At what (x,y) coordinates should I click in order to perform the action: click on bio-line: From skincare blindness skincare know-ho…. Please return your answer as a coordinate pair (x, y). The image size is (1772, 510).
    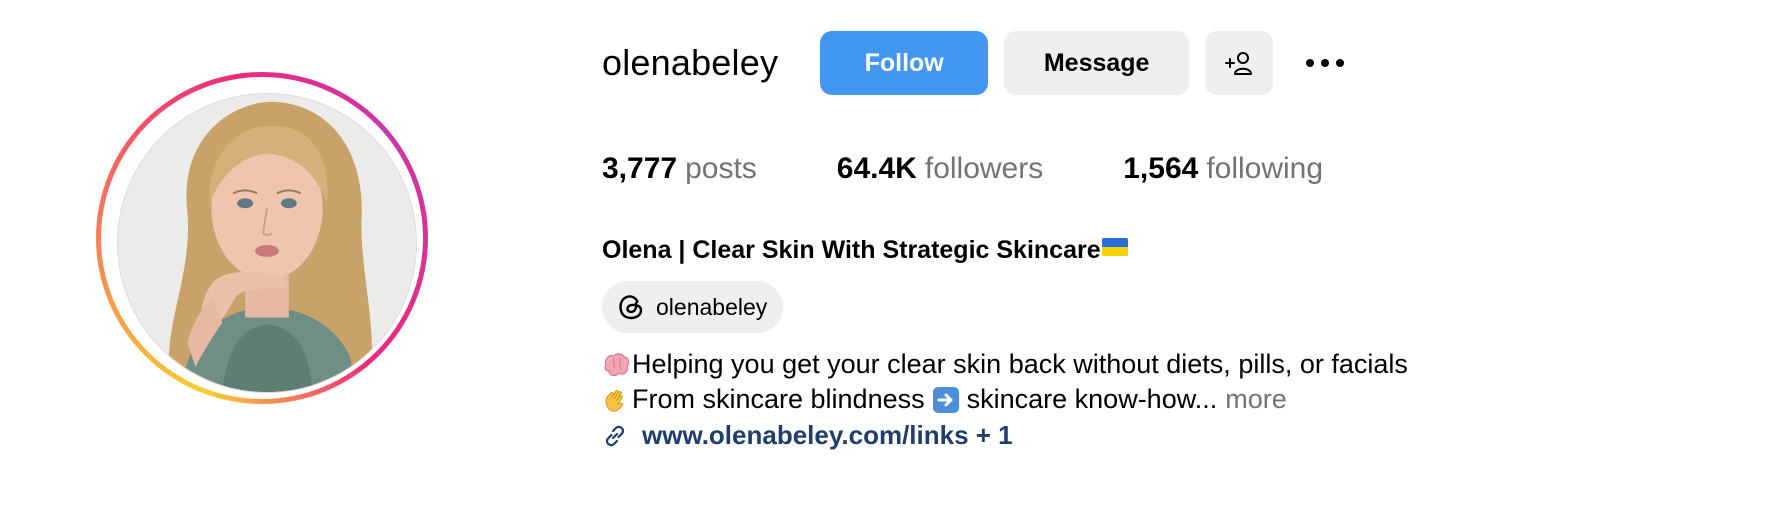
    Looking at the image, I should click on (944, 399).